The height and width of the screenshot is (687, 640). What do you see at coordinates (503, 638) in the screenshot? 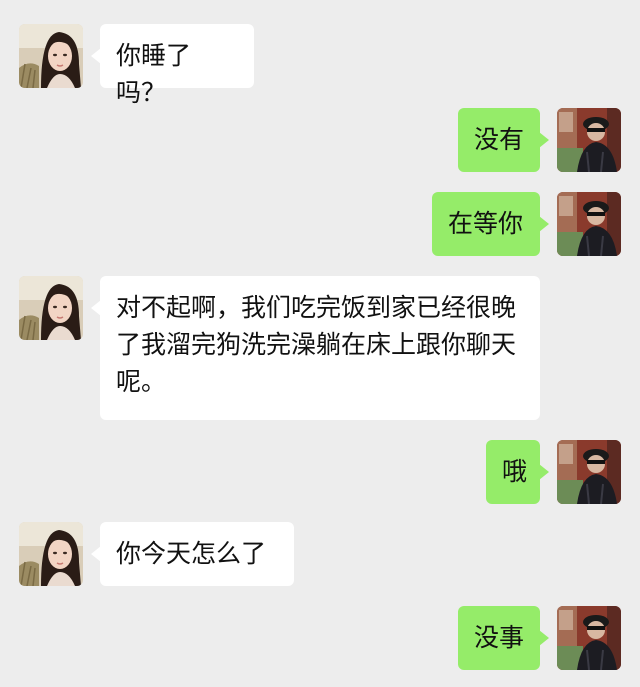
I see `outgoing-message-bubble: 没事` at bounding box center [503, 638].